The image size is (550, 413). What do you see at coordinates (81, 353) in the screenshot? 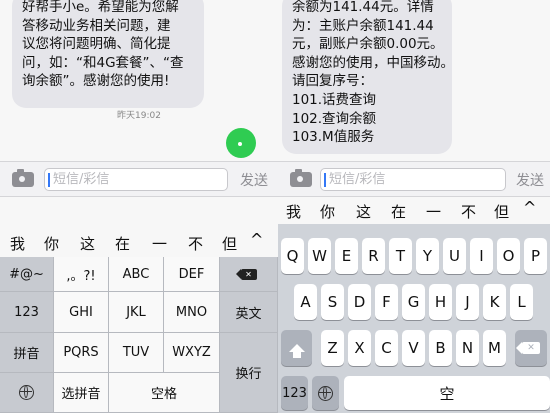
I see `pqrs-key: PQRS` at bounding box center [81, 353].